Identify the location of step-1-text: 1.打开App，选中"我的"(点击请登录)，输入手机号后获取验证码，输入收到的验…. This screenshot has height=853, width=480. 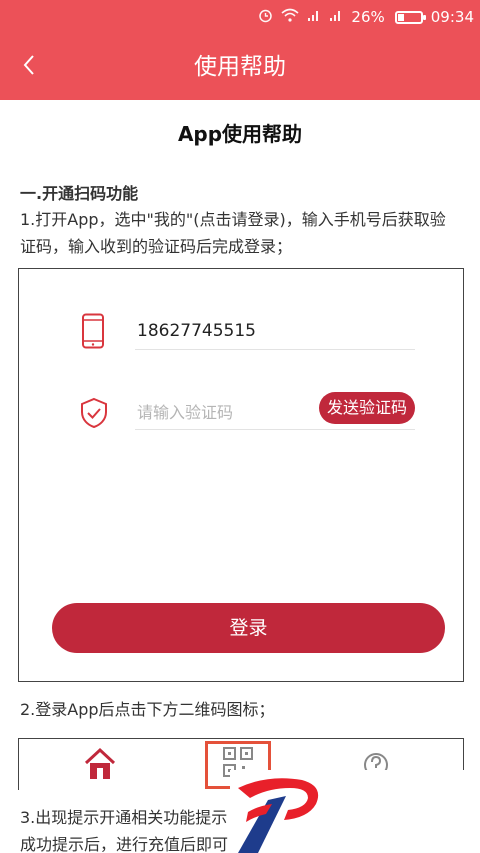
(233, 233).